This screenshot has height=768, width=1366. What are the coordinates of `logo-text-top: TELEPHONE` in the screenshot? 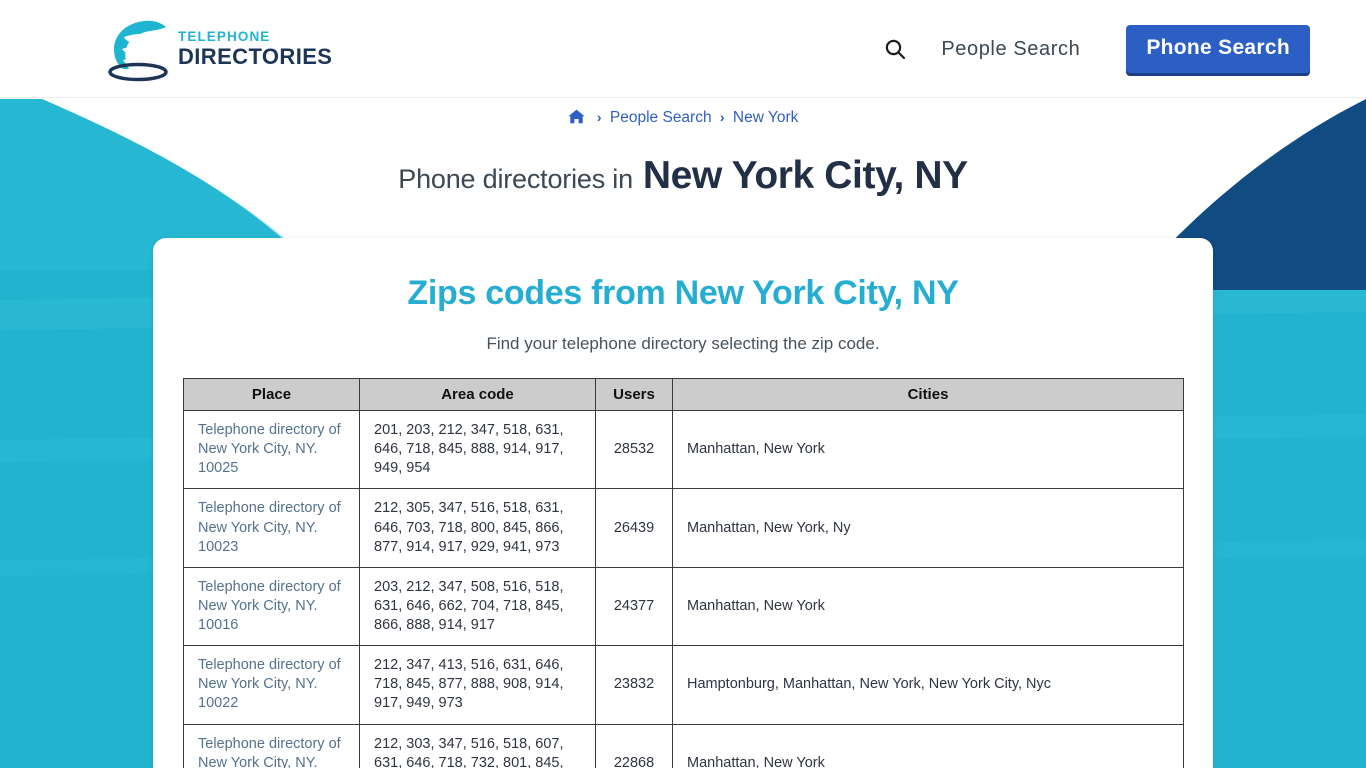 It's located at (224, 37).